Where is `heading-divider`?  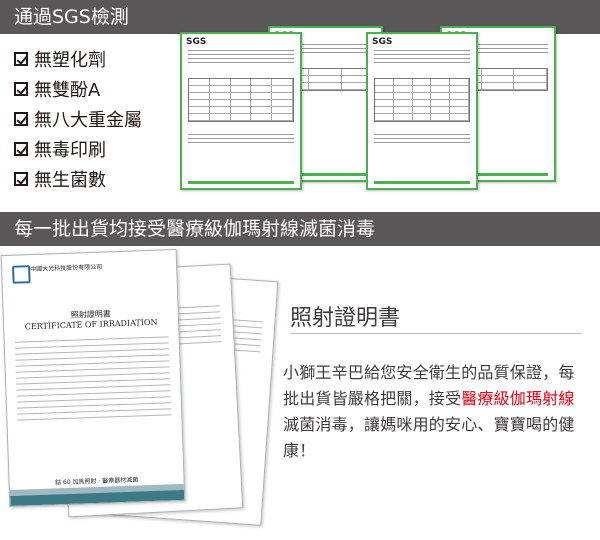 heading-divider is located at coordinates (436, 333).